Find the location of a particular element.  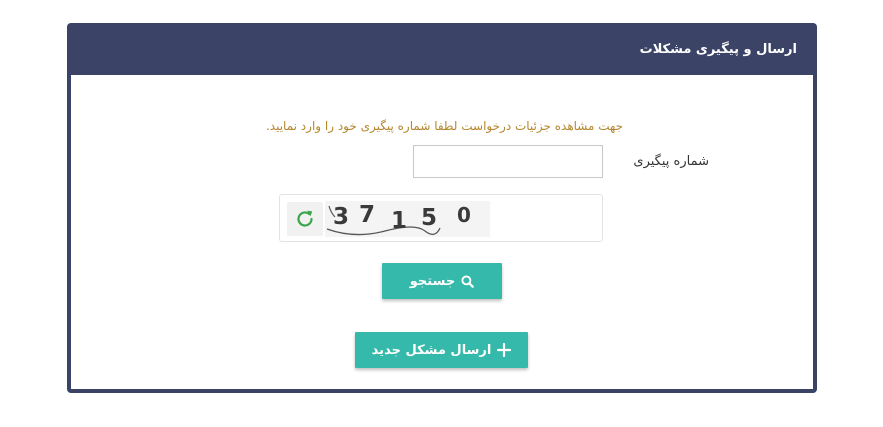

new-issue-button-label: ارسال مشکل جدید is located at coordinates (431, 350).